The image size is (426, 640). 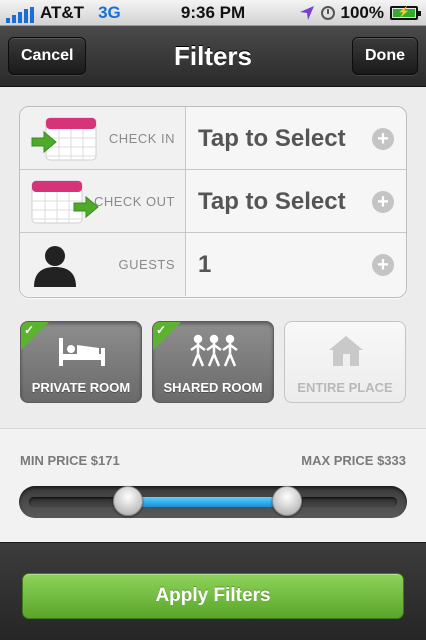 I want to click on room-type-shared-room: ✓ SHARED ROOM, so click(x=213, y=362).